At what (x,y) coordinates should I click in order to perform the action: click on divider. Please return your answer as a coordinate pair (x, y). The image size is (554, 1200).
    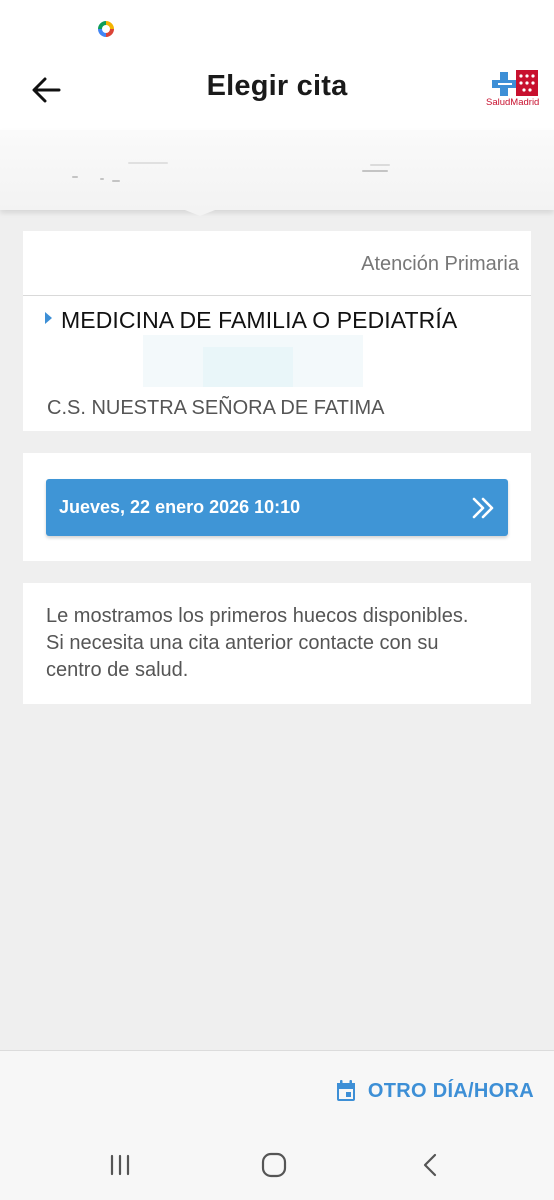
    Looking at the image, I should click on (277, 295).